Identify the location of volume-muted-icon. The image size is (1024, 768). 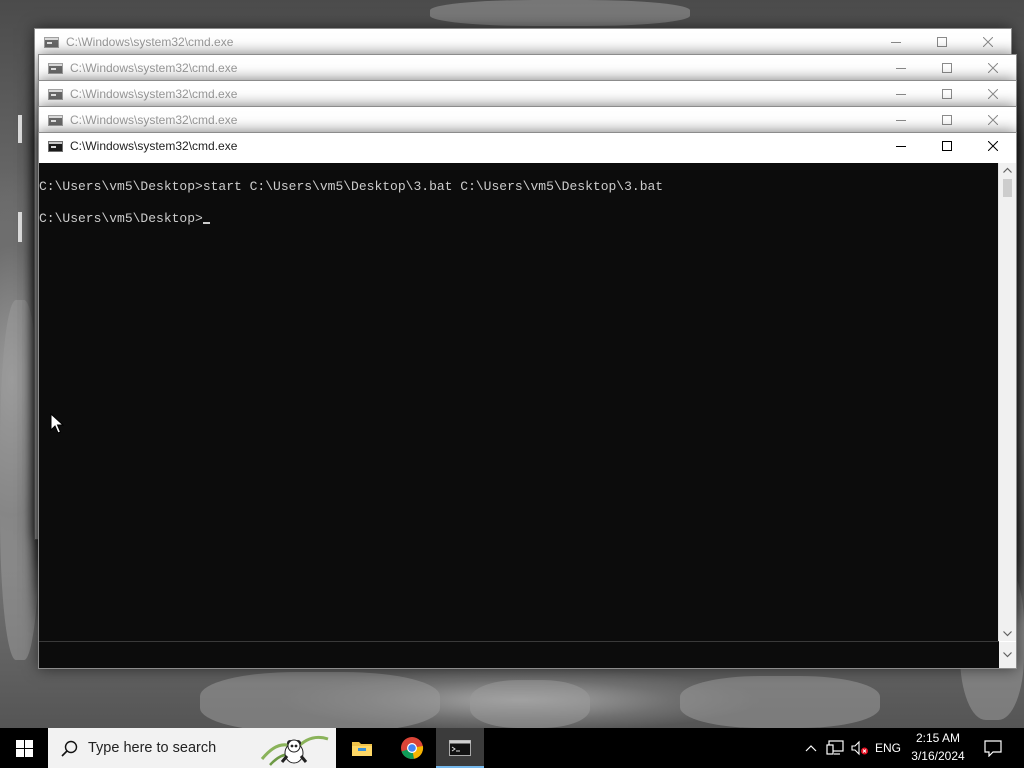
(859, 748).